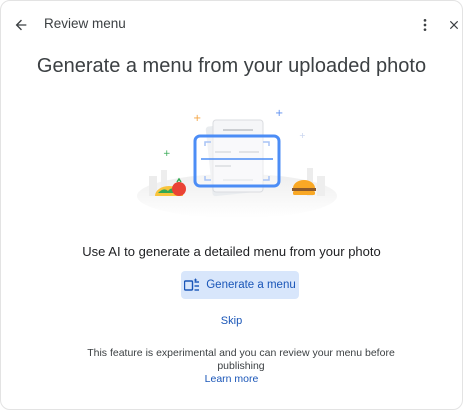 This screenshot has height=410, width=463. I want to click on page-heading: Generate a menu from your uploaded photo, so click(231, 66).